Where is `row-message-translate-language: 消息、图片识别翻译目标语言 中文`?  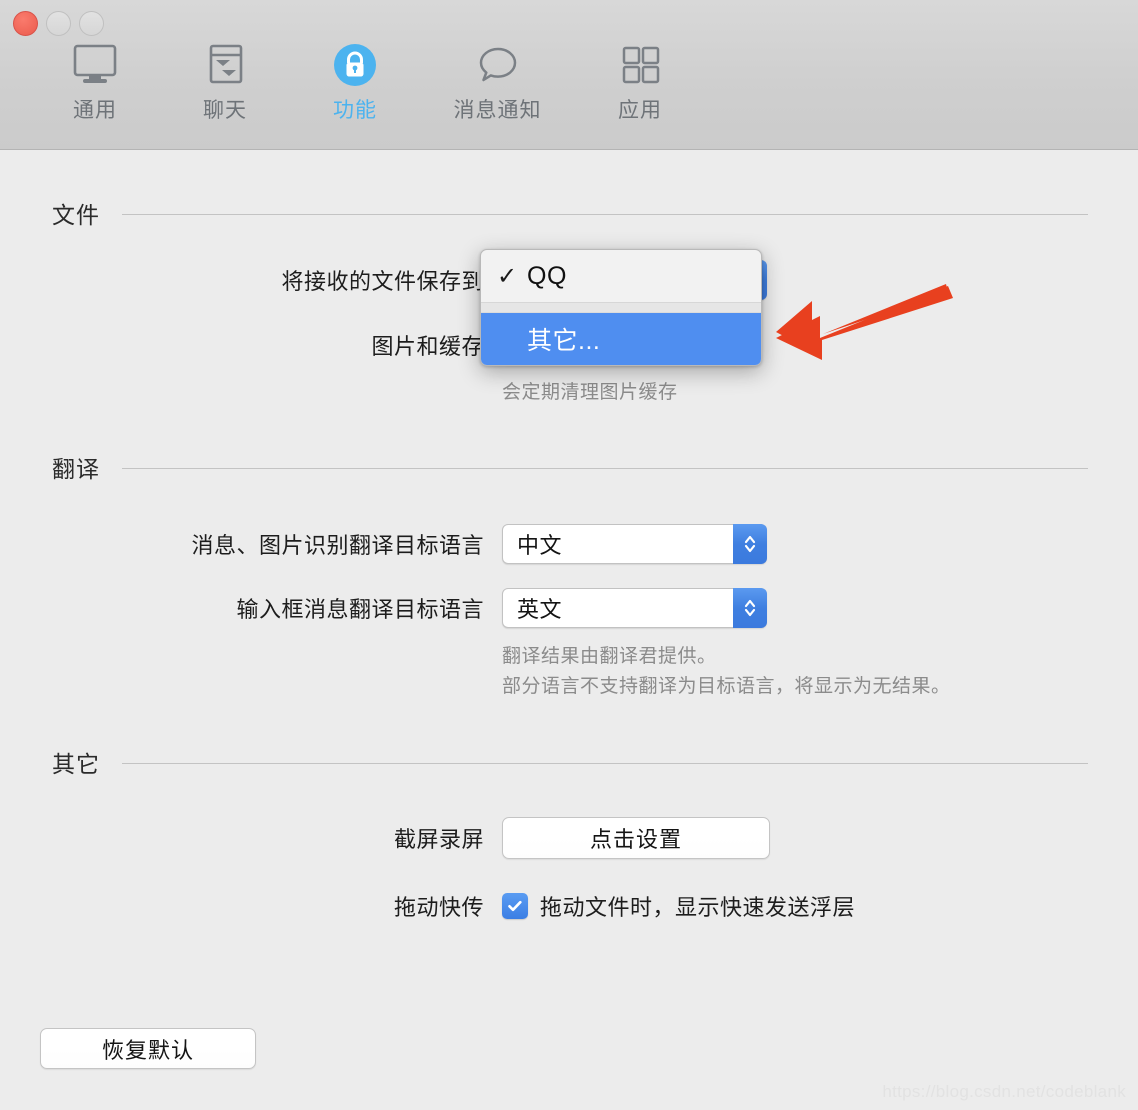
row-message-translate-language: 消息、图片识别翻译目标语言 中文 is located at coordinates (453, 544).